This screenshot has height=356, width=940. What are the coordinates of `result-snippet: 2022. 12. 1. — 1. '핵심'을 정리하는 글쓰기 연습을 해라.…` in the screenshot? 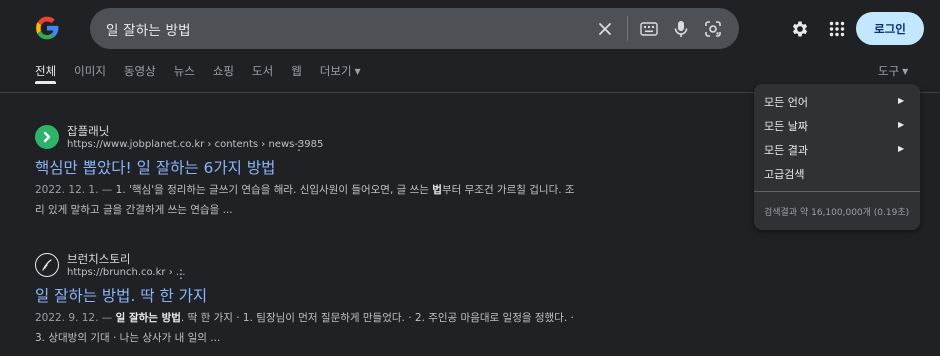 It's located at (305, 200).